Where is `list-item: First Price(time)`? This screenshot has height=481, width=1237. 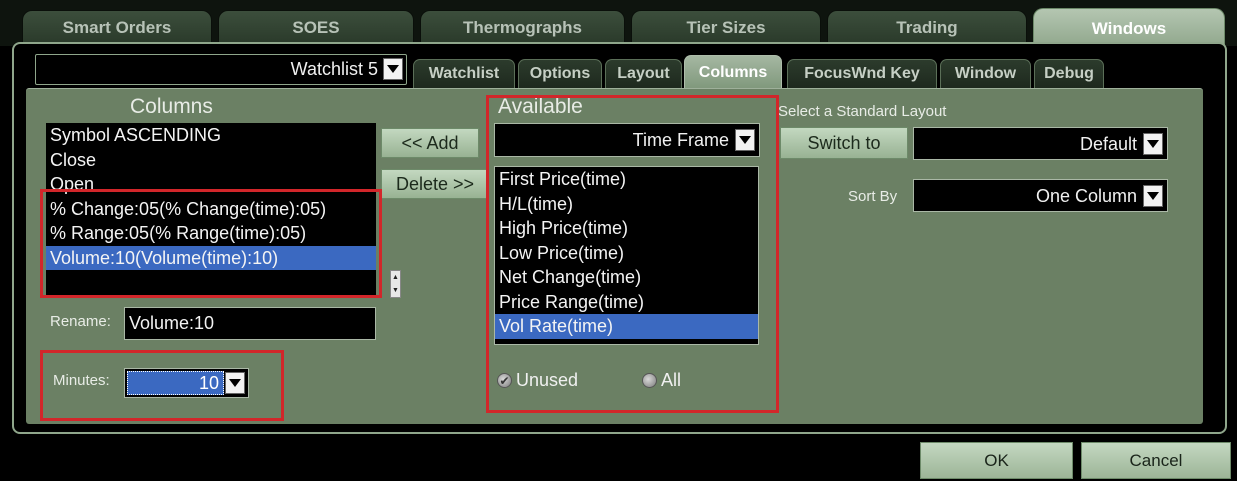 list-item: First Price(time) is located at coordinates (626, 179).